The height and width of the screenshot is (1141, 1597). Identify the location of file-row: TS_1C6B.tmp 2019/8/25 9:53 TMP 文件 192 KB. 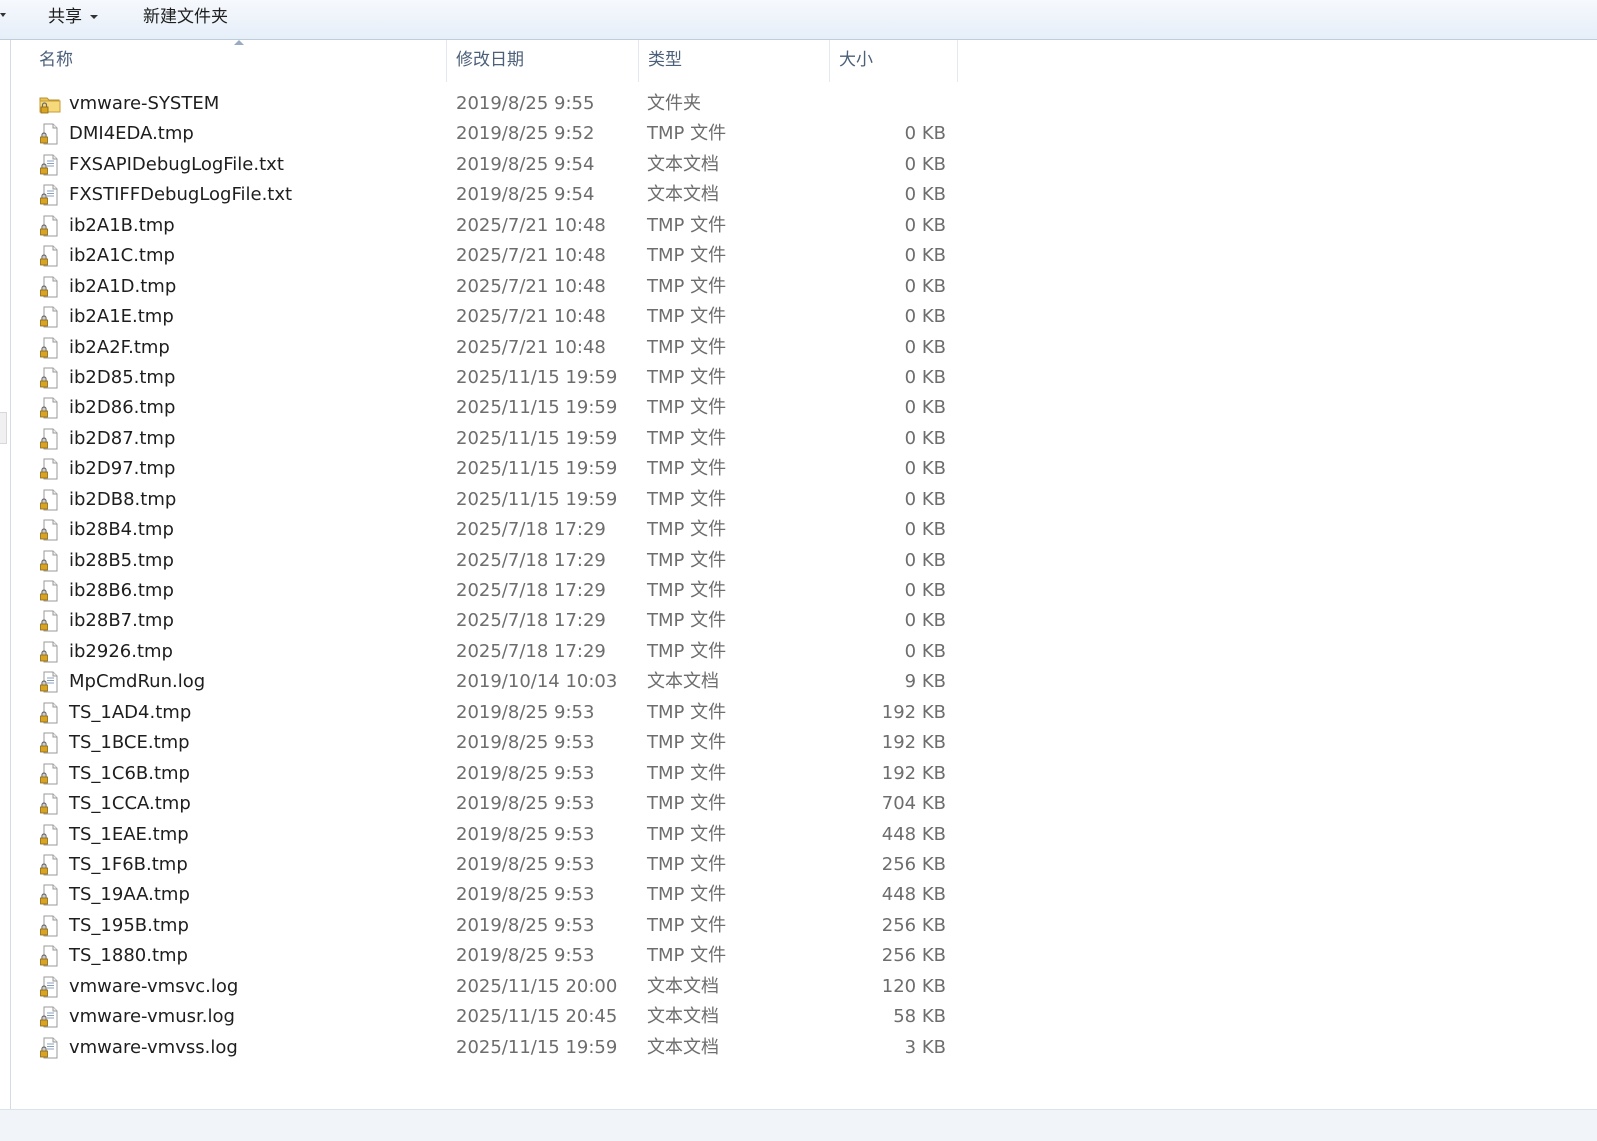
(491, 774).